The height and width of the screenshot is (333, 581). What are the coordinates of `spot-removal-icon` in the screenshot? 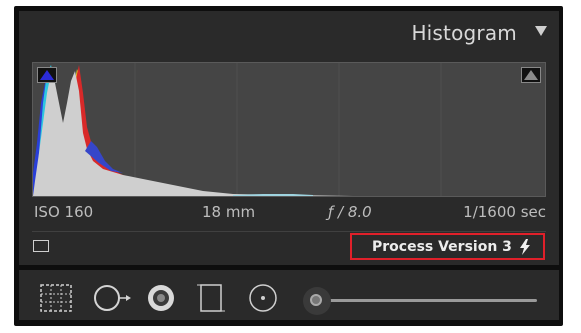 It's located at (113, 298).